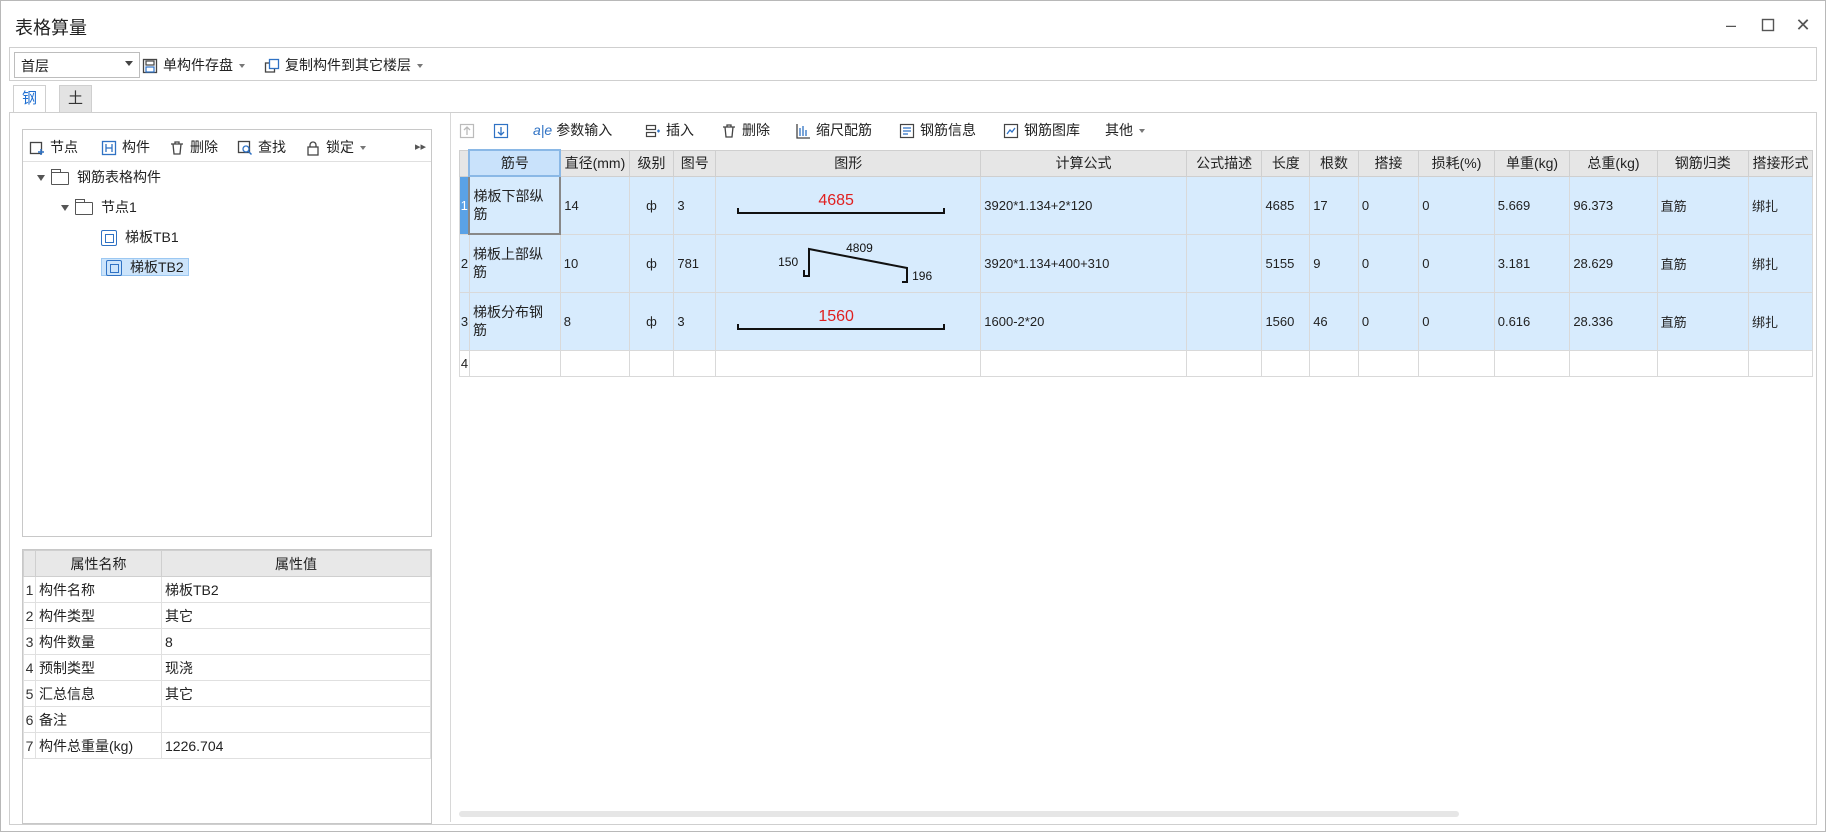 This screenshot has width=1826, height=832. I want to click on cell-fig-no: 781, so click(695, 263).